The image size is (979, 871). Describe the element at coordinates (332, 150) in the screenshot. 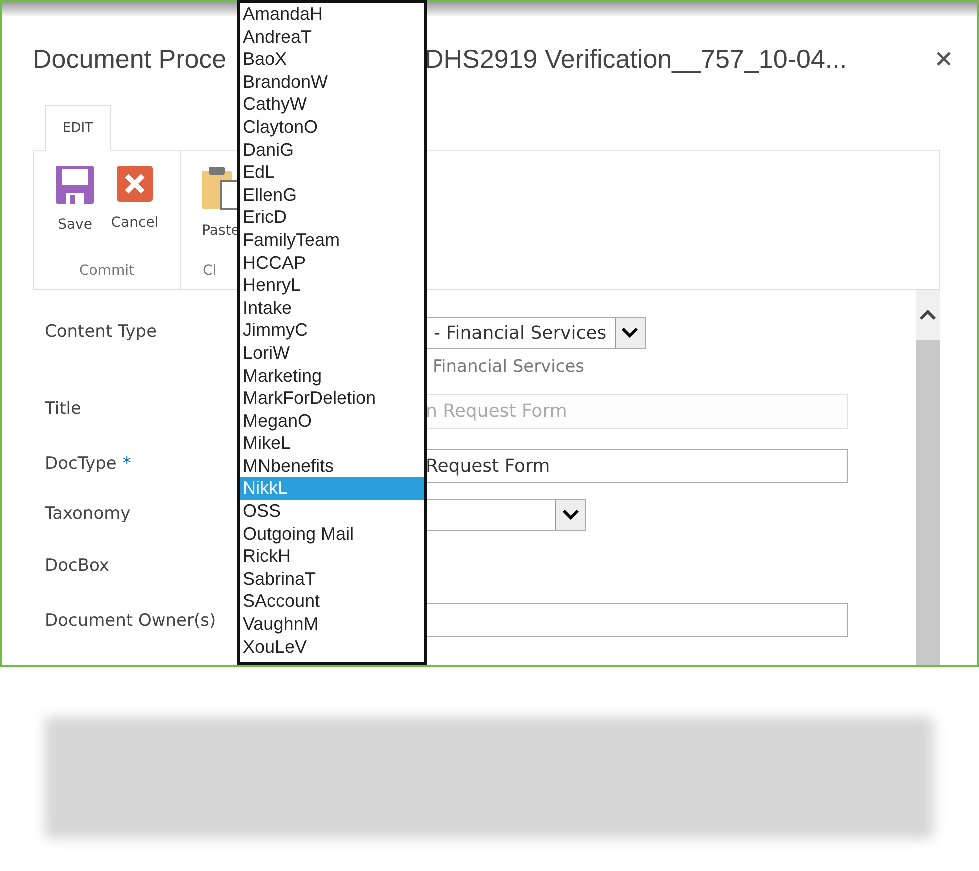

I see `dropdown-option: DaniG` at that location.